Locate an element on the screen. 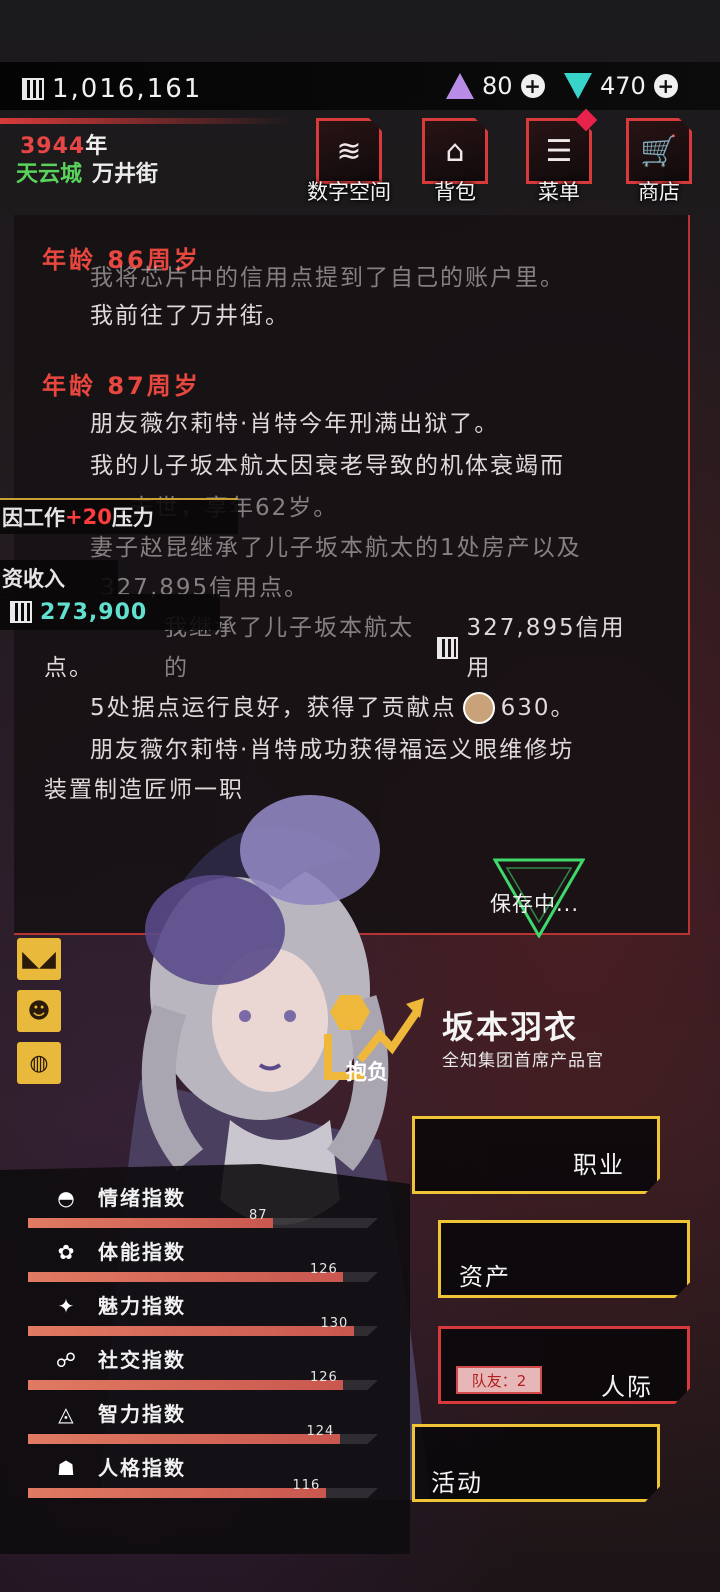 Image resolution: width=720 pixels, height=1592 pixels. stat-row: ☗ 人格指数 116 is located at coordinates (208, 1473).